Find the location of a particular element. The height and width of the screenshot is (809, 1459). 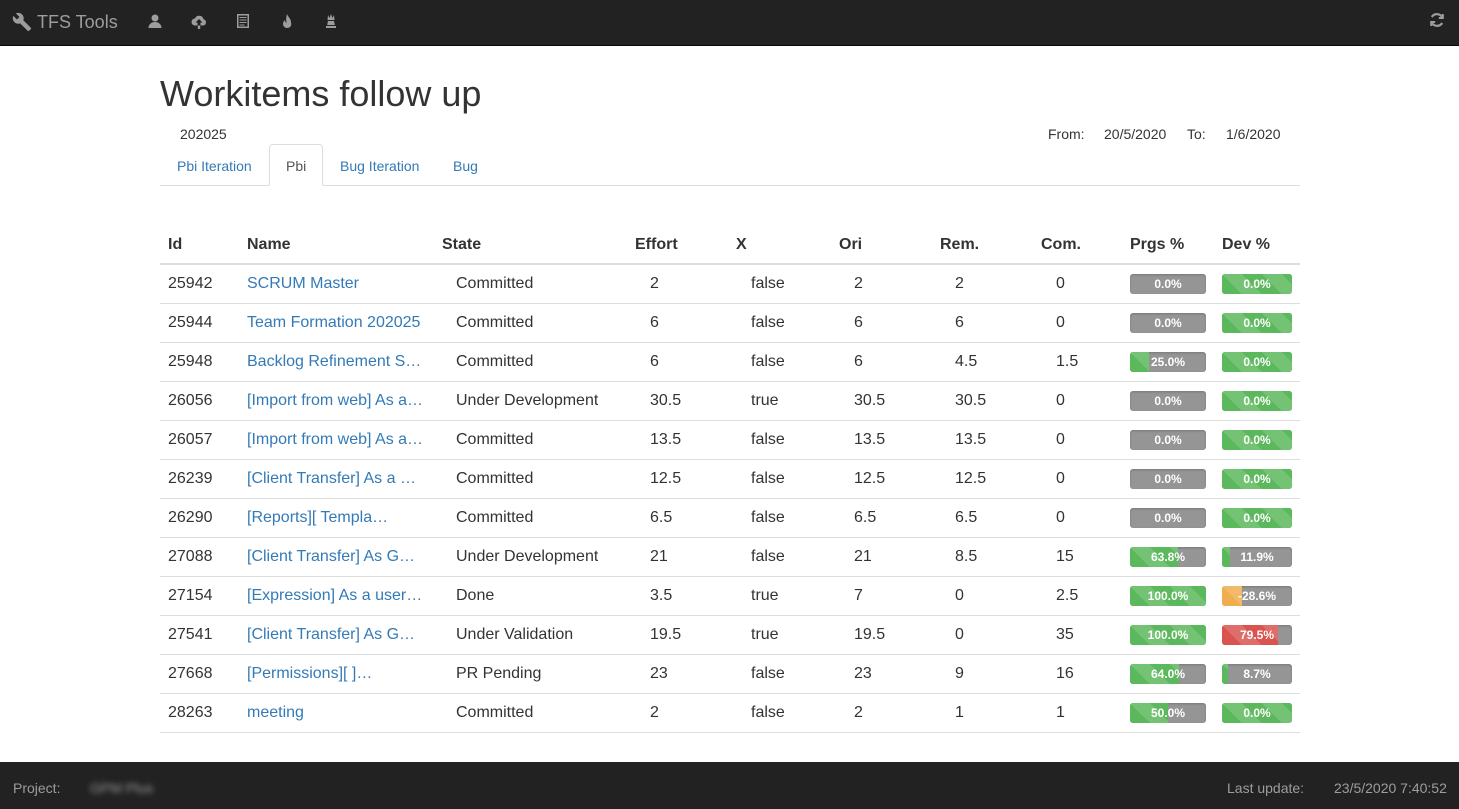

progress-bar-label: 63.8% is located at coordinates (1168, 557).